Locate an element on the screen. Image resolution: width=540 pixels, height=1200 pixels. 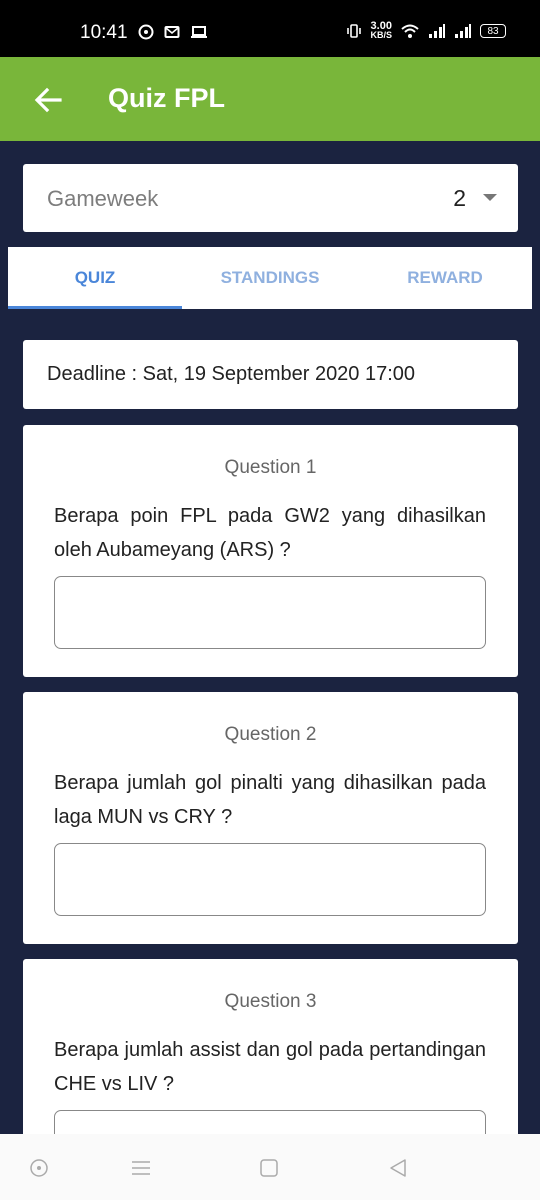
tab-reward: REWARD is located at coordinates (445, 278).